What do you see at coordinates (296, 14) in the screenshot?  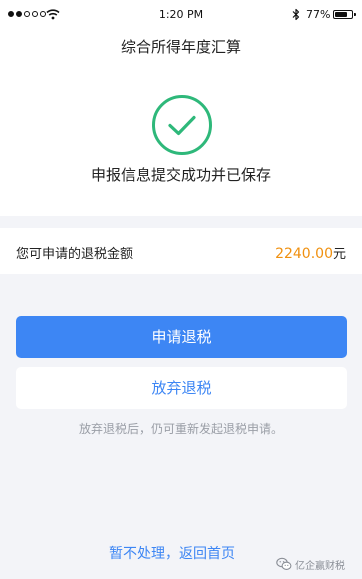 I see `bluetooth-icon` at bounding box center [296, 14].